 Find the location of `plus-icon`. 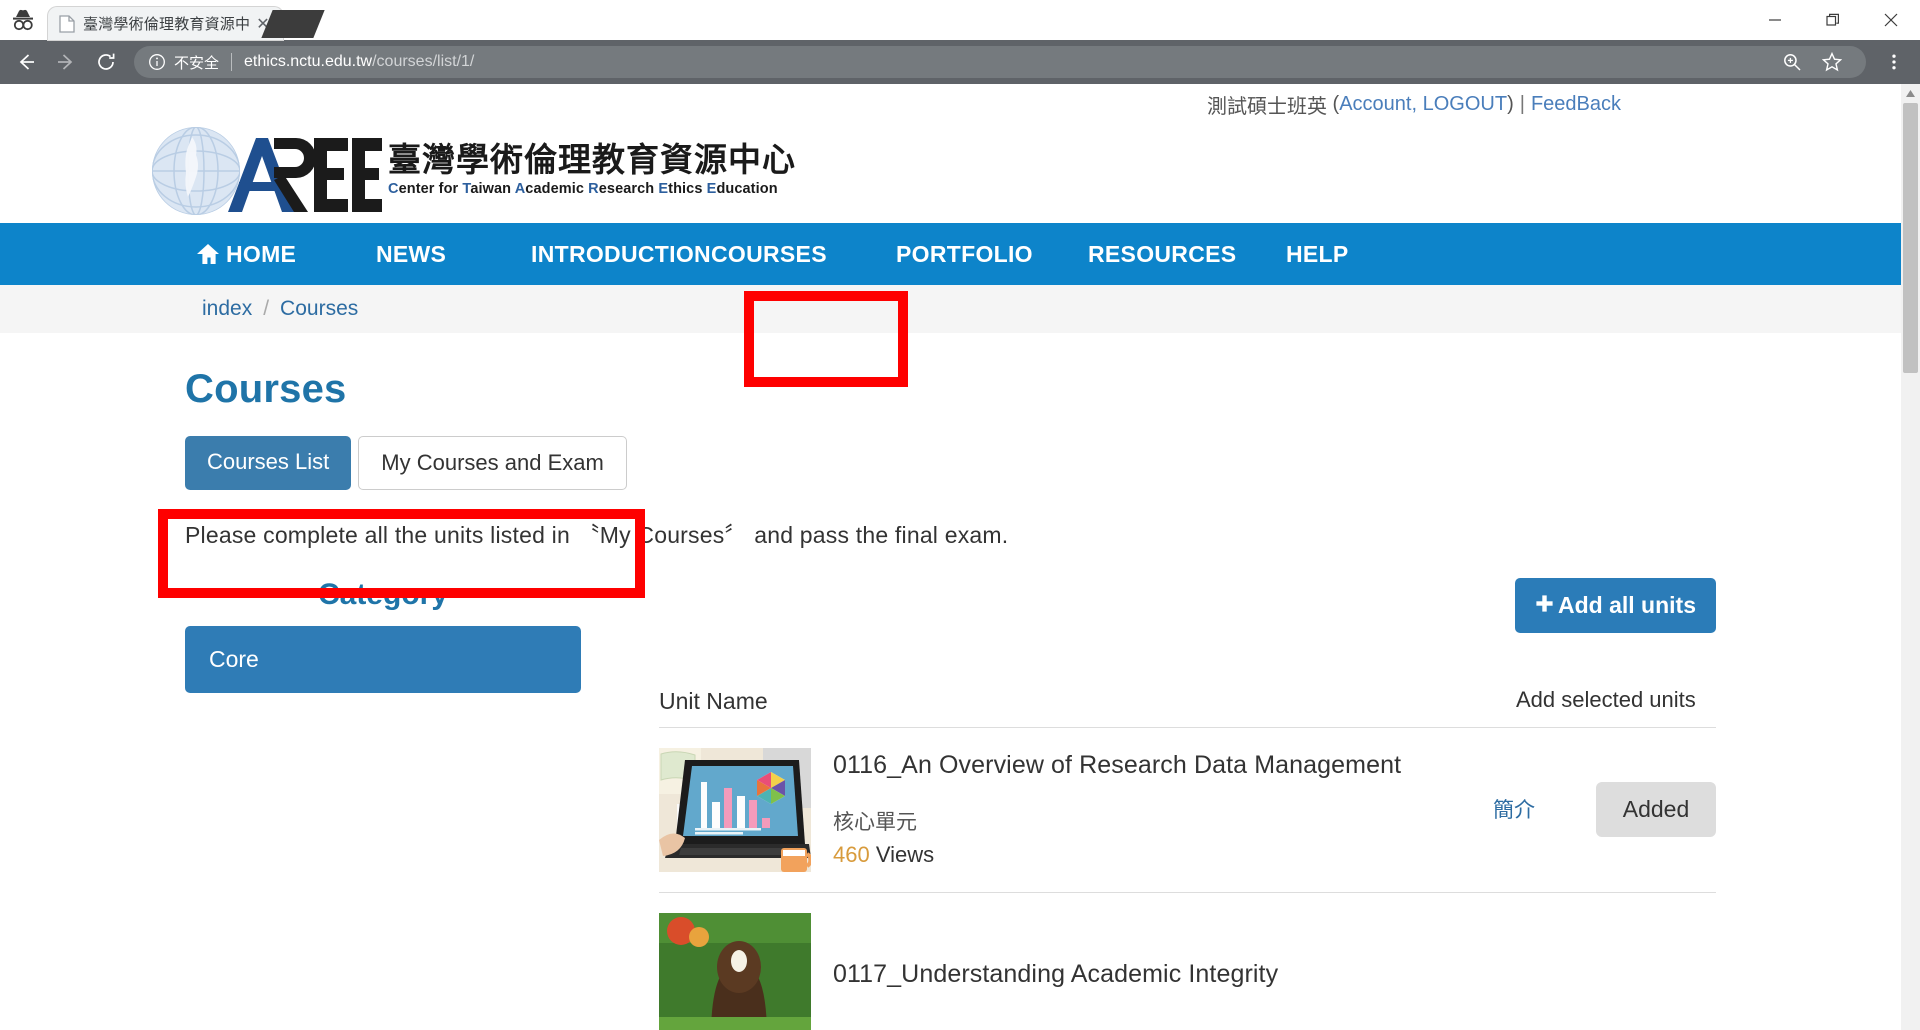

plus-icon is located at coordinates (1544, 605).